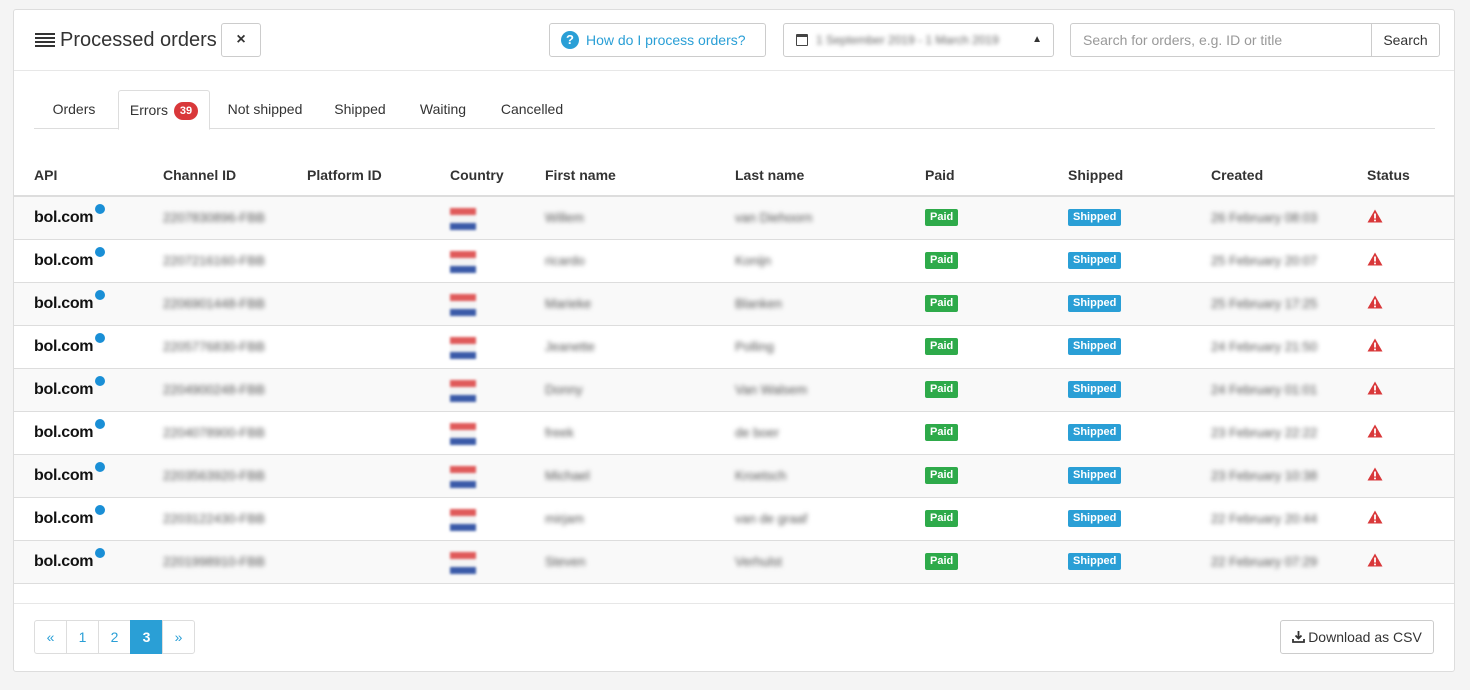  What do you see at coordinates (164, 110) in the screenshot?
I see `tab-errors: Errors 39` at bounding box center [164, 110].